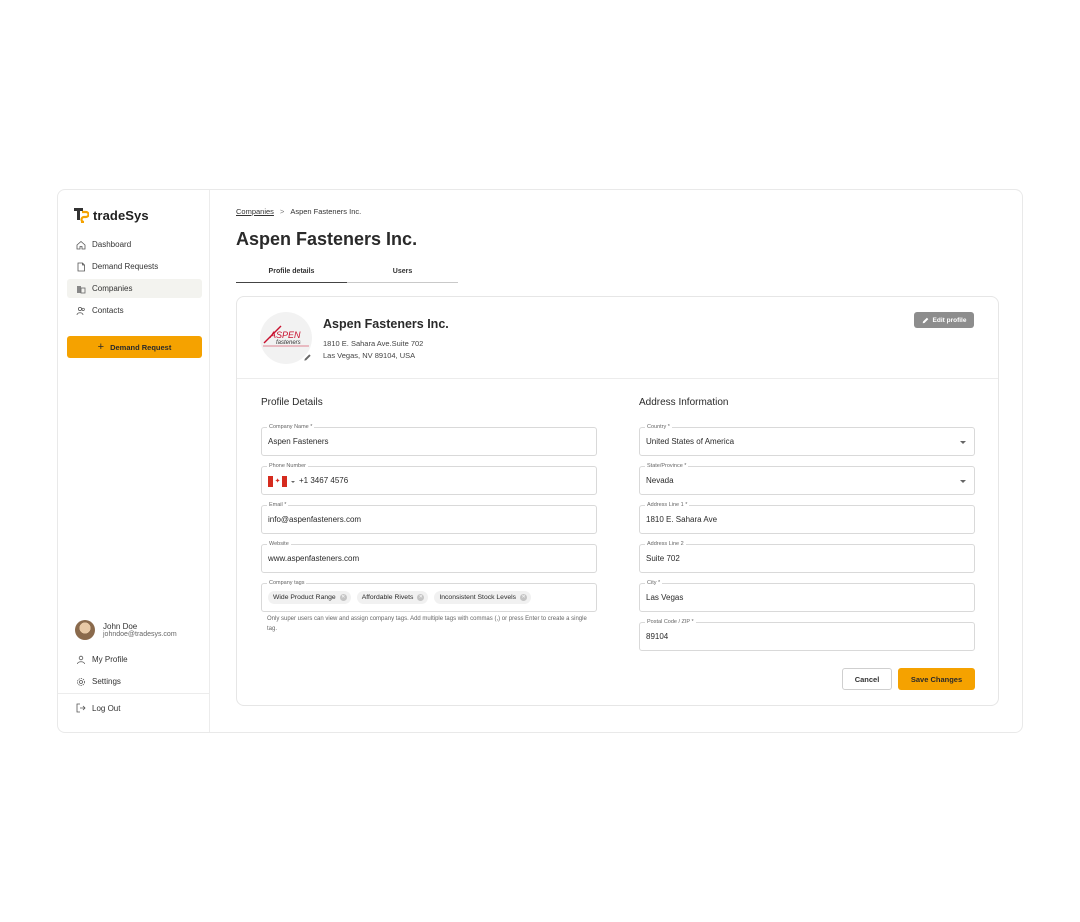 This screenshot has width=1080, height=922. What do you see at coordinates (81, 659) in the screenshot?
I see `user-icon` at bounding box center [81, 659].